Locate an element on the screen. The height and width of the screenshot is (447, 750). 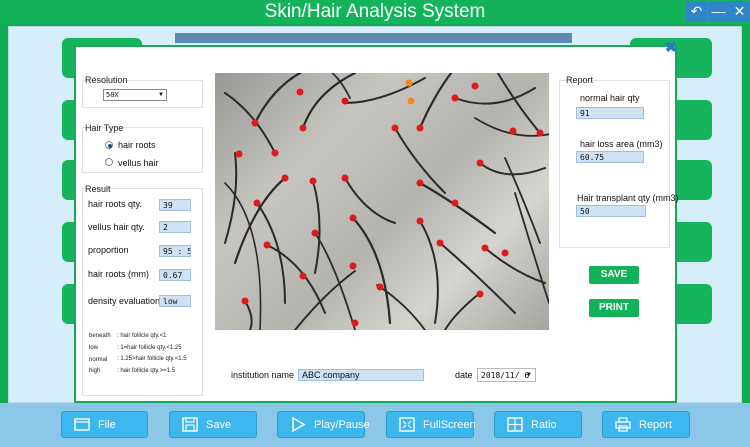
hair-roots-qty-field: 39 is located at coordinates (175, 205).